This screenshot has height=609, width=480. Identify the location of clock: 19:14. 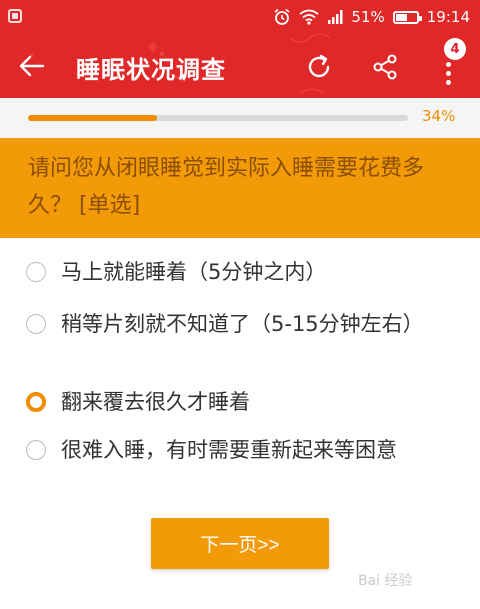
(448, 17).